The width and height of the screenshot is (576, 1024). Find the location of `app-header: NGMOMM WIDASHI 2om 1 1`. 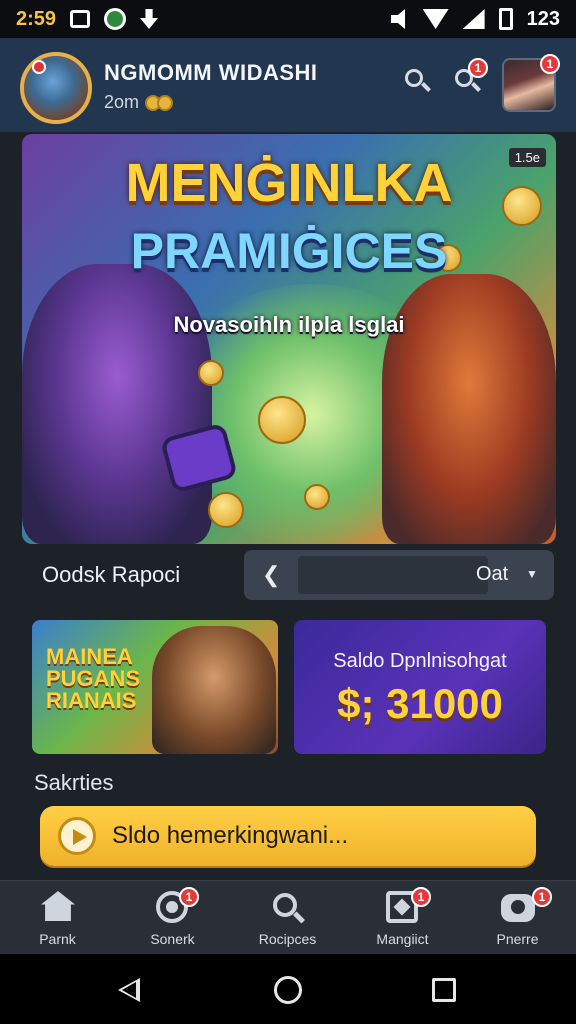

app-header: NGMOMM WIDASHI 2om 1 1 is located at coordinates (288, 85).